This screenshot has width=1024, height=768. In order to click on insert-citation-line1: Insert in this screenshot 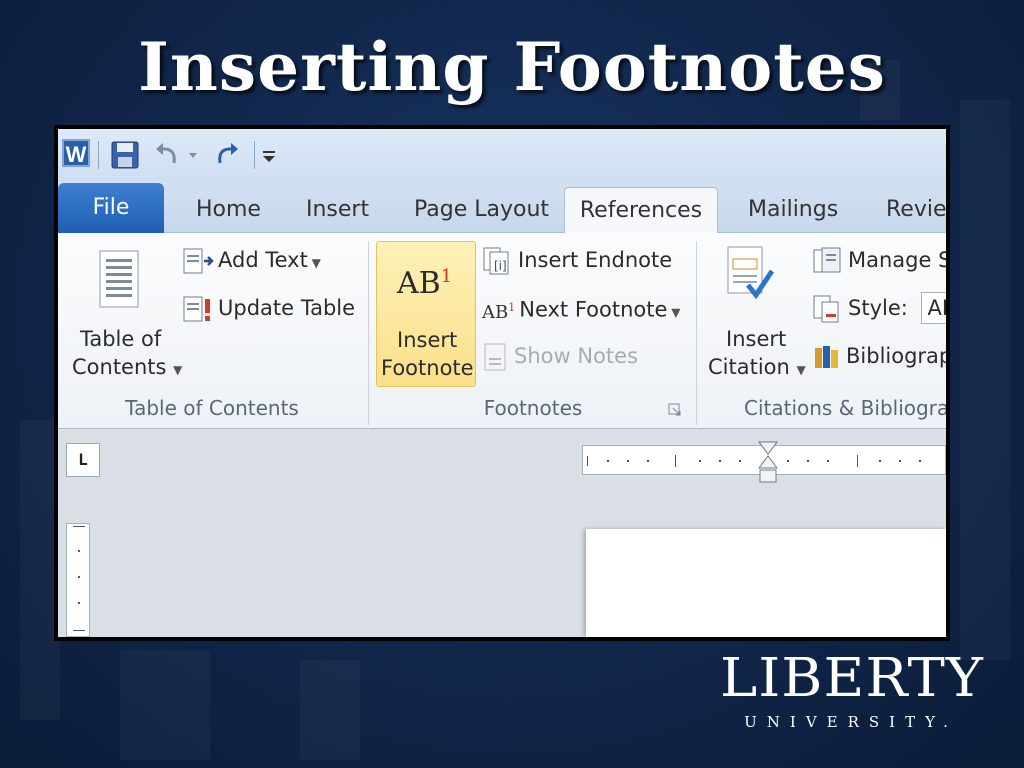, I will do `click(756, 339)`.